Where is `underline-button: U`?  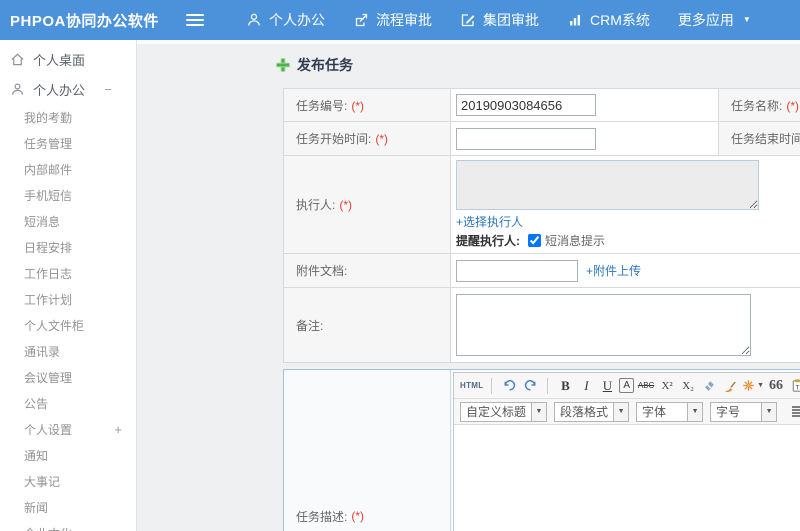
underline-button: U is located at coordinates (607, 386).